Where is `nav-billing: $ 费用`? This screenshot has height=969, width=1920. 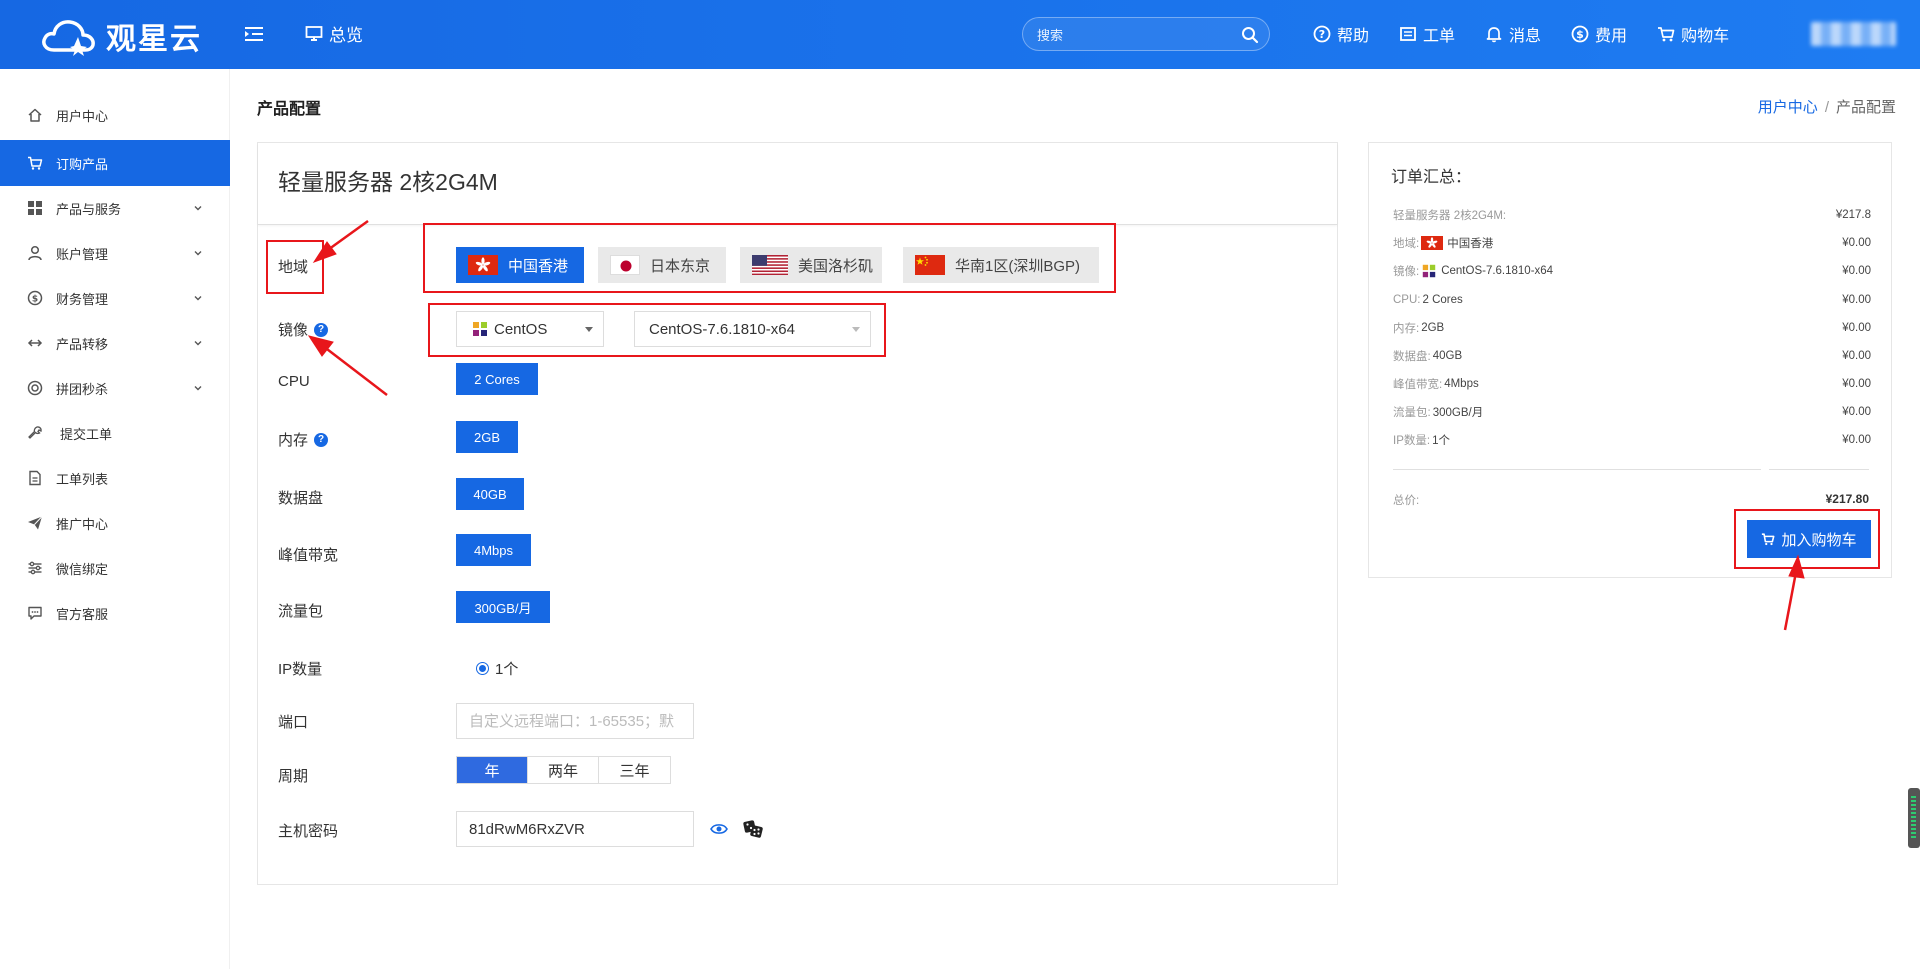 nav-billing: $ 费用 is located at coordinates (1599, 34).